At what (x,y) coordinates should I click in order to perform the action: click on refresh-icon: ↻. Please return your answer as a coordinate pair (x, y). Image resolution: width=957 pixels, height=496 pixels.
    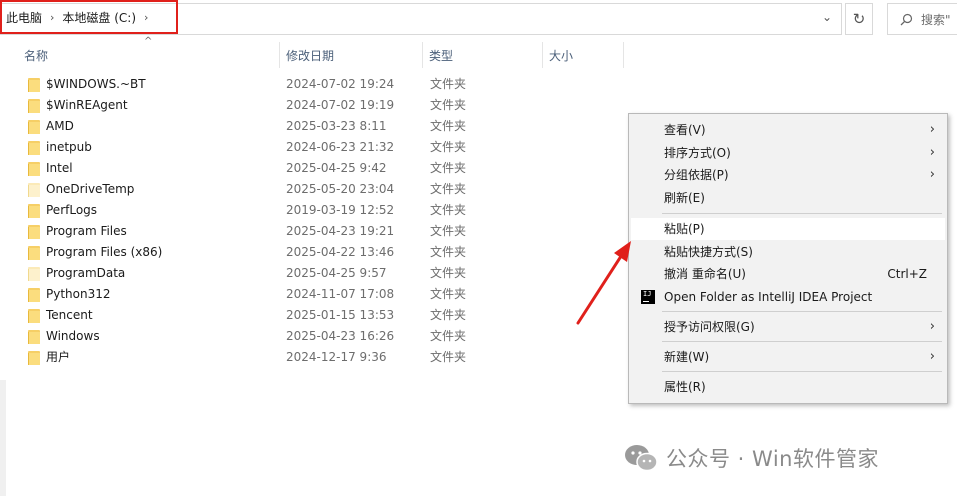
    Looking at the image, I should click on (859, 19).